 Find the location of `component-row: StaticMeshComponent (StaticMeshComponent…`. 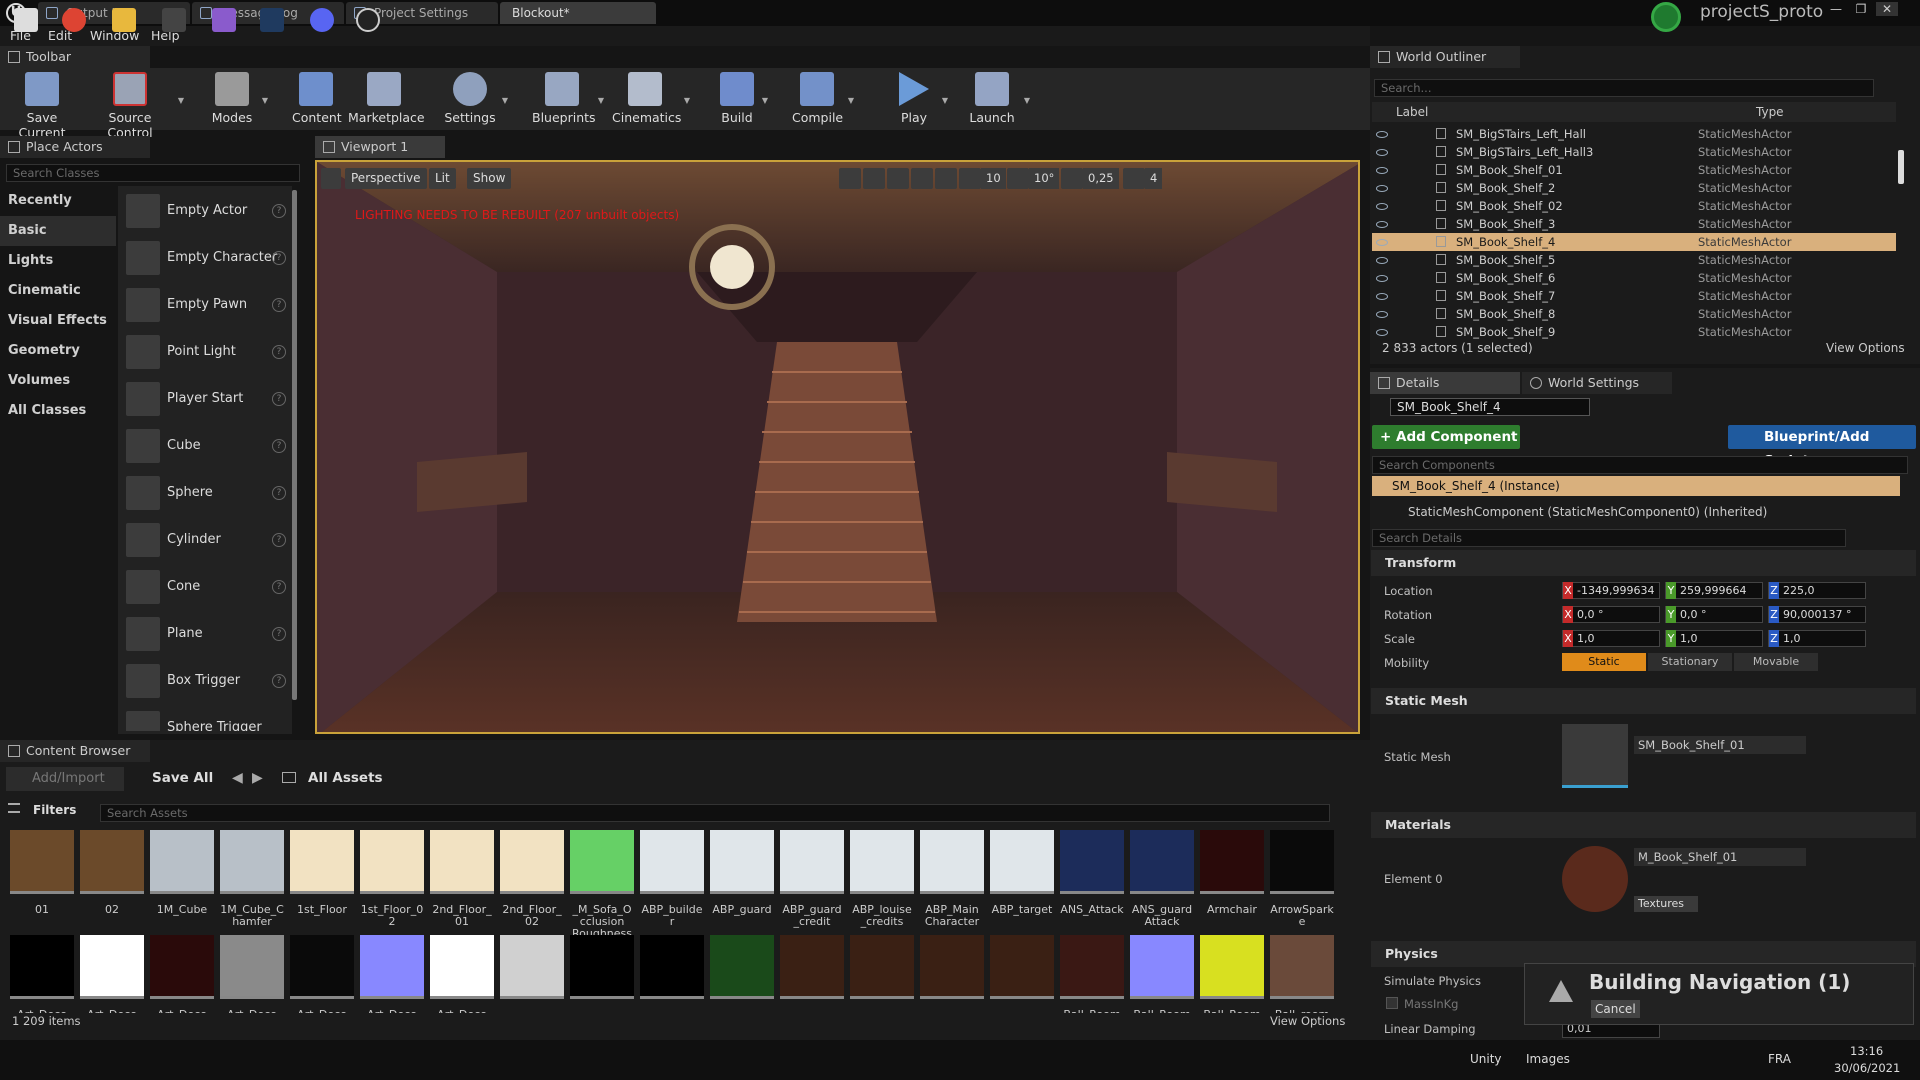

component-row: StaticMeshComponent (StaticMeshComponent… is located at coordinates (1587, 512).